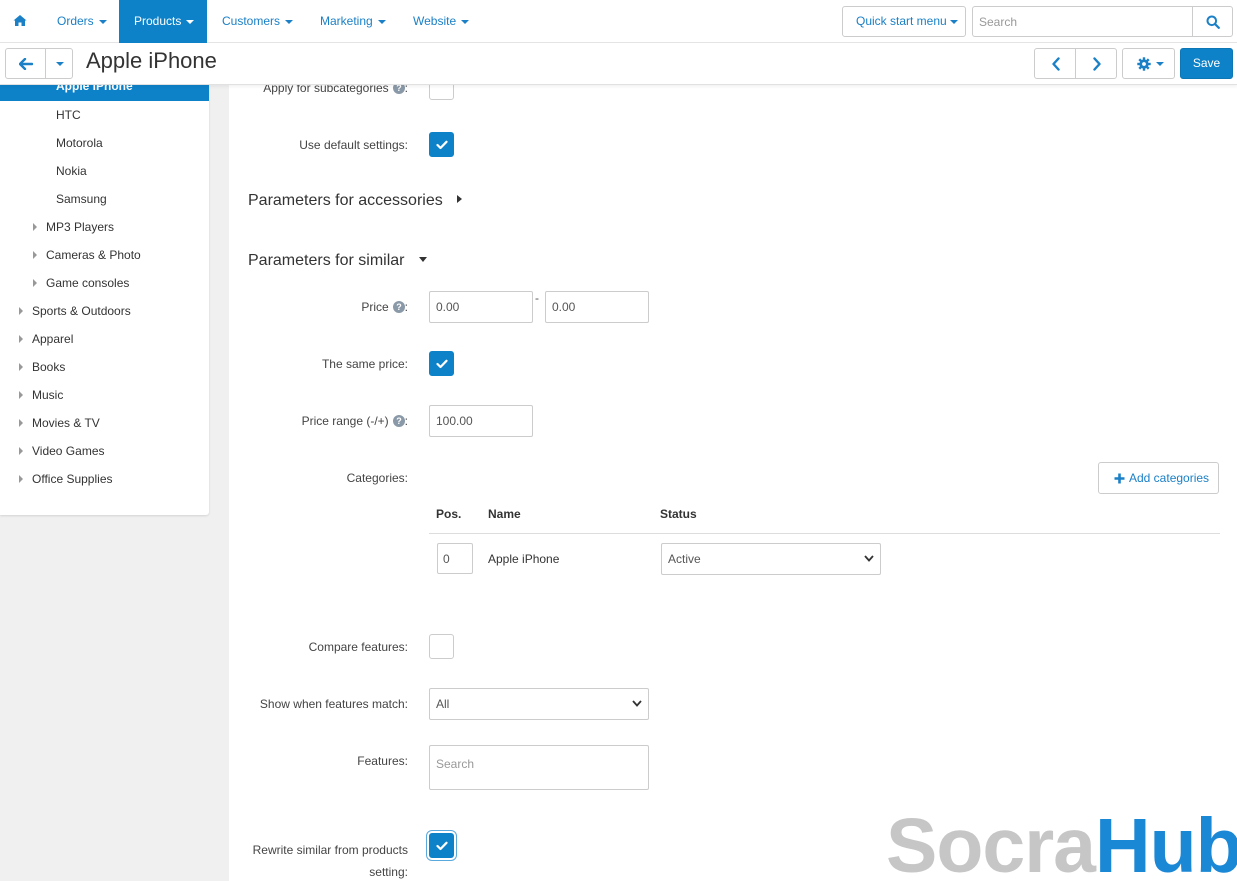  I want to click on accessories-section-toggle: Parameters for accessories, so click(355, 201).